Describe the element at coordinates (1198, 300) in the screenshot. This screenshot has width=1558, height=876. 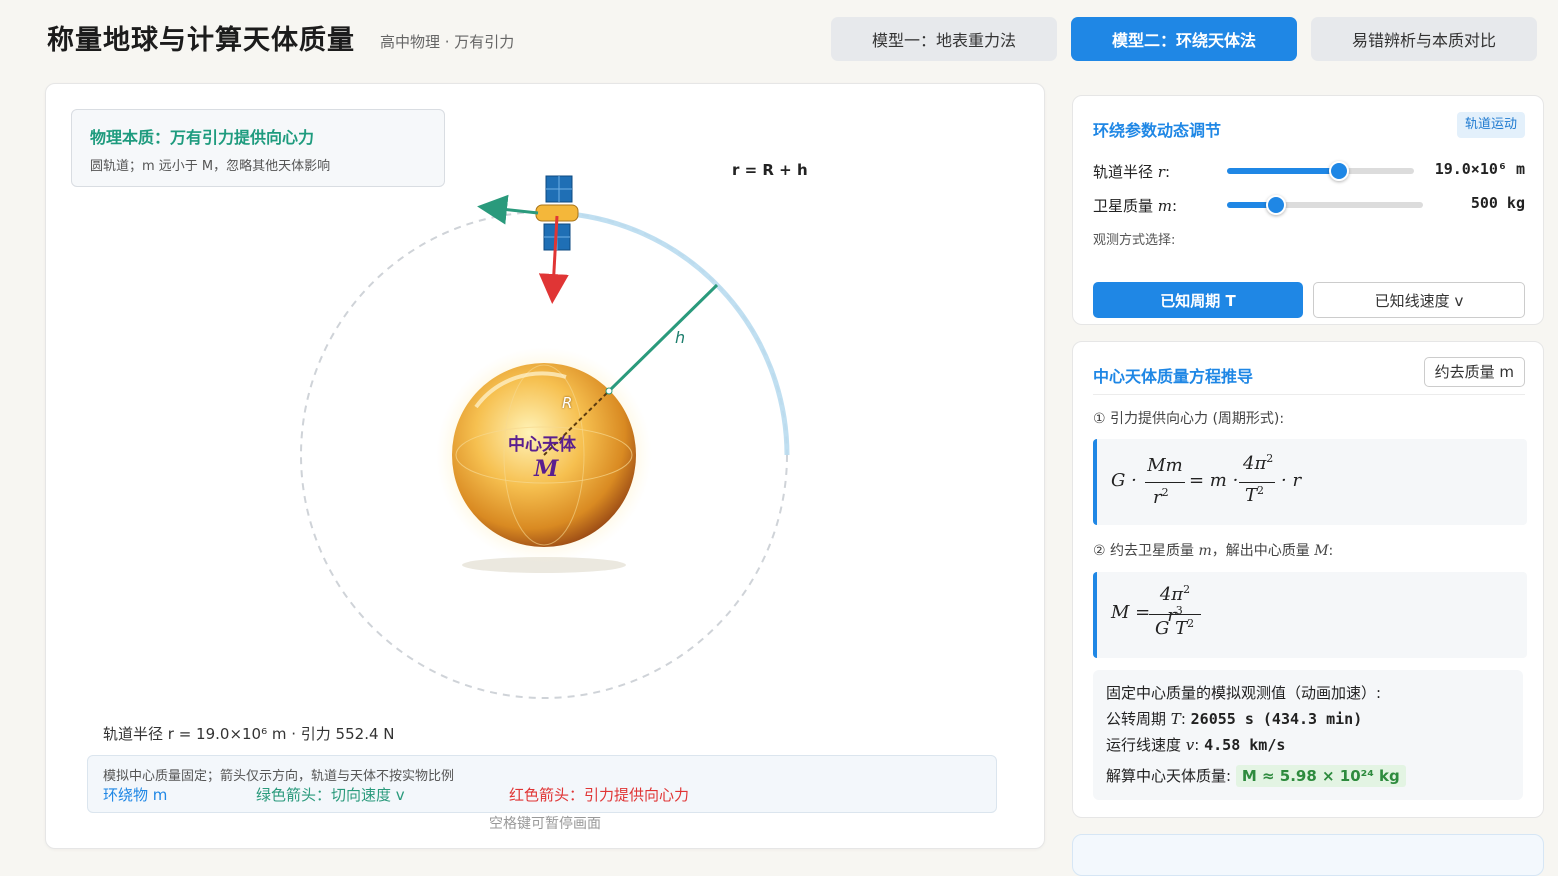
I see `observe-period-button: 已知周期 T` at that location.